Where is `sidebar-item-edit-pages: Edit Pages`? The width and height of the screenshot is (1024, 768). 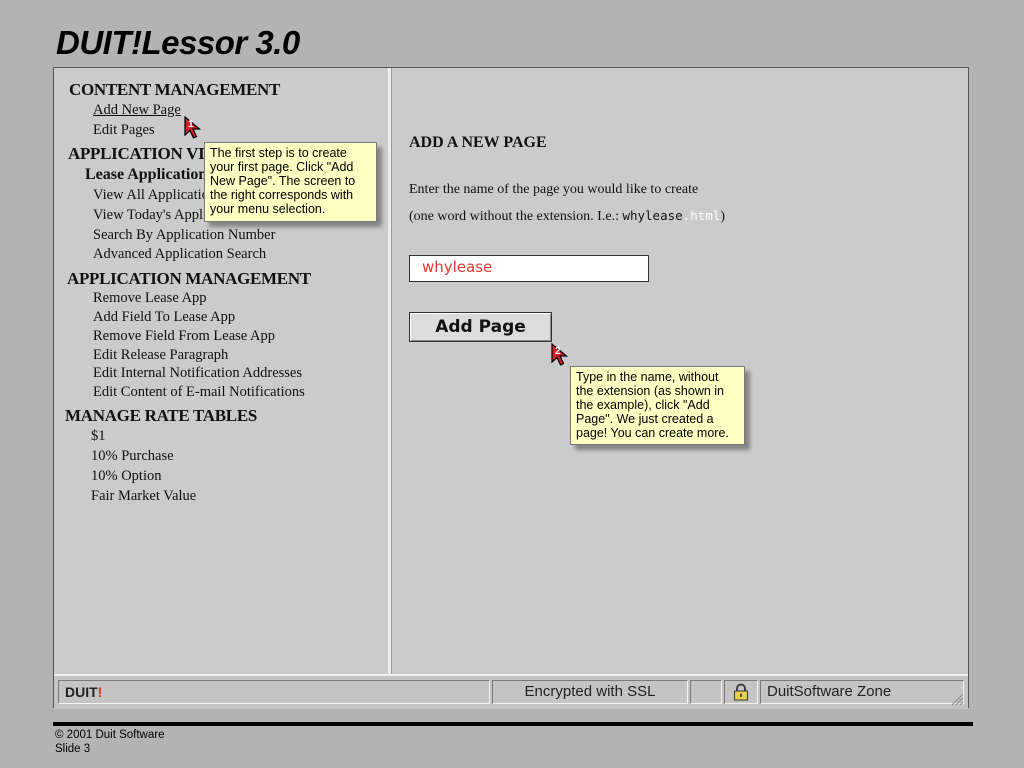 sidebar-item-edit-pages: Edit Pages is located at coordinates (124, 130).